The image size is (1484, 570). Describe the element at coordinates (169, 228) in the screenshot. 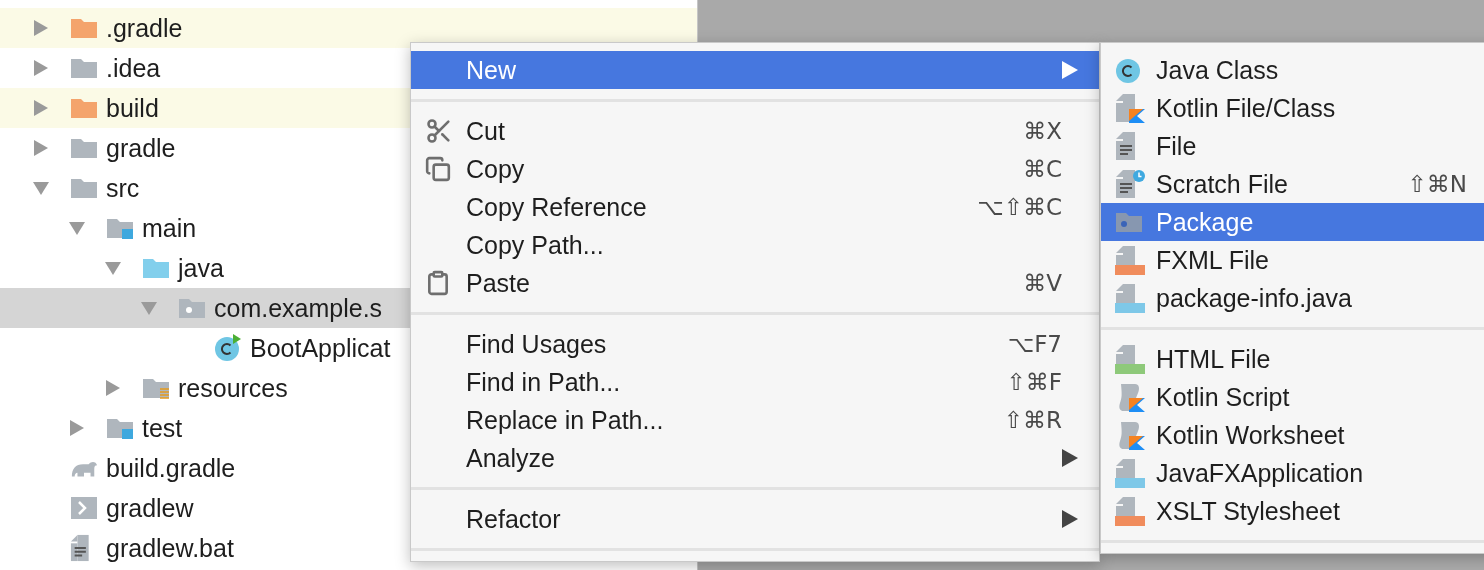

I see `tree-item-label: main` at that location.